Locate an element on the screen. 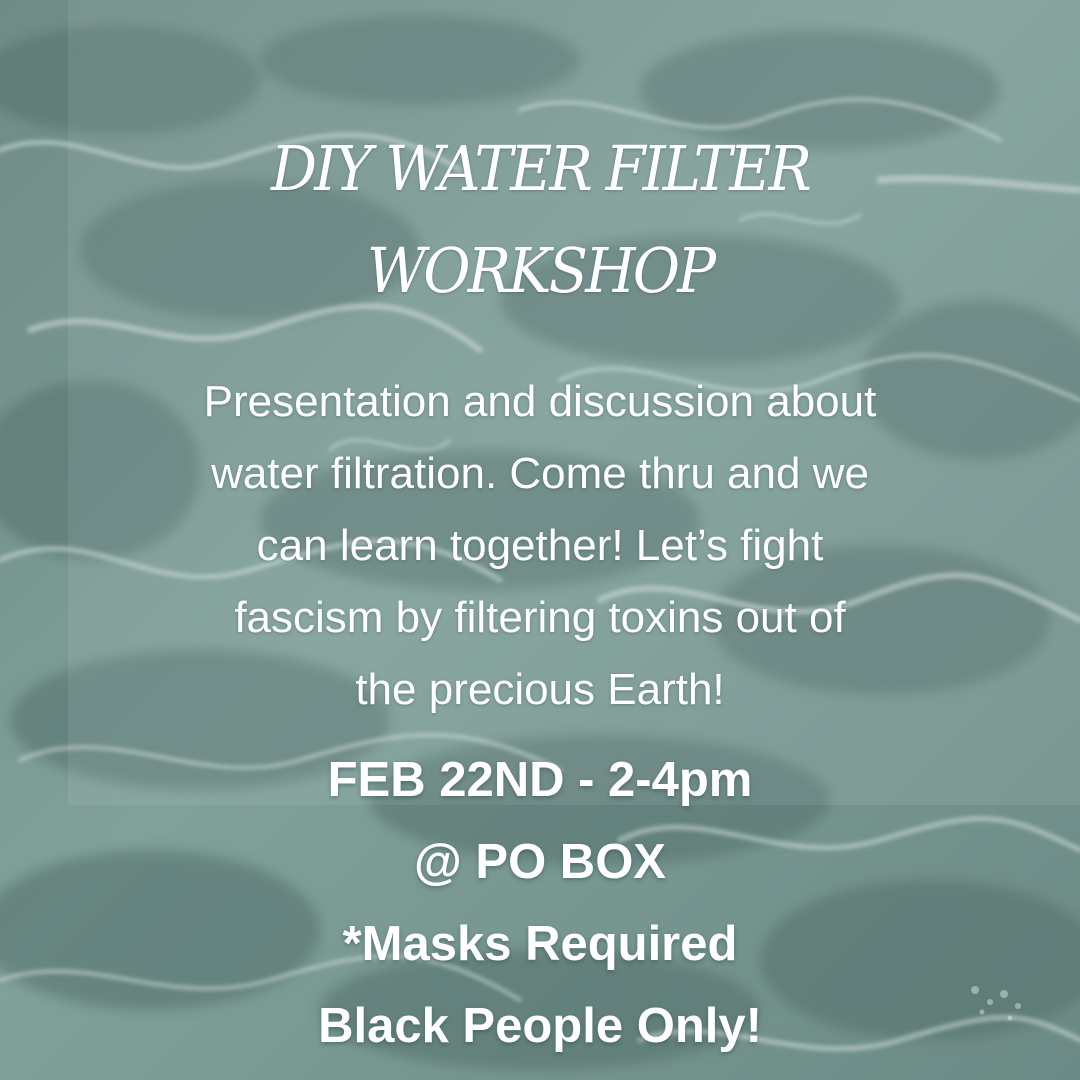  title-line-1: DIY WATER FILTER is located at coordinates (541, 168).